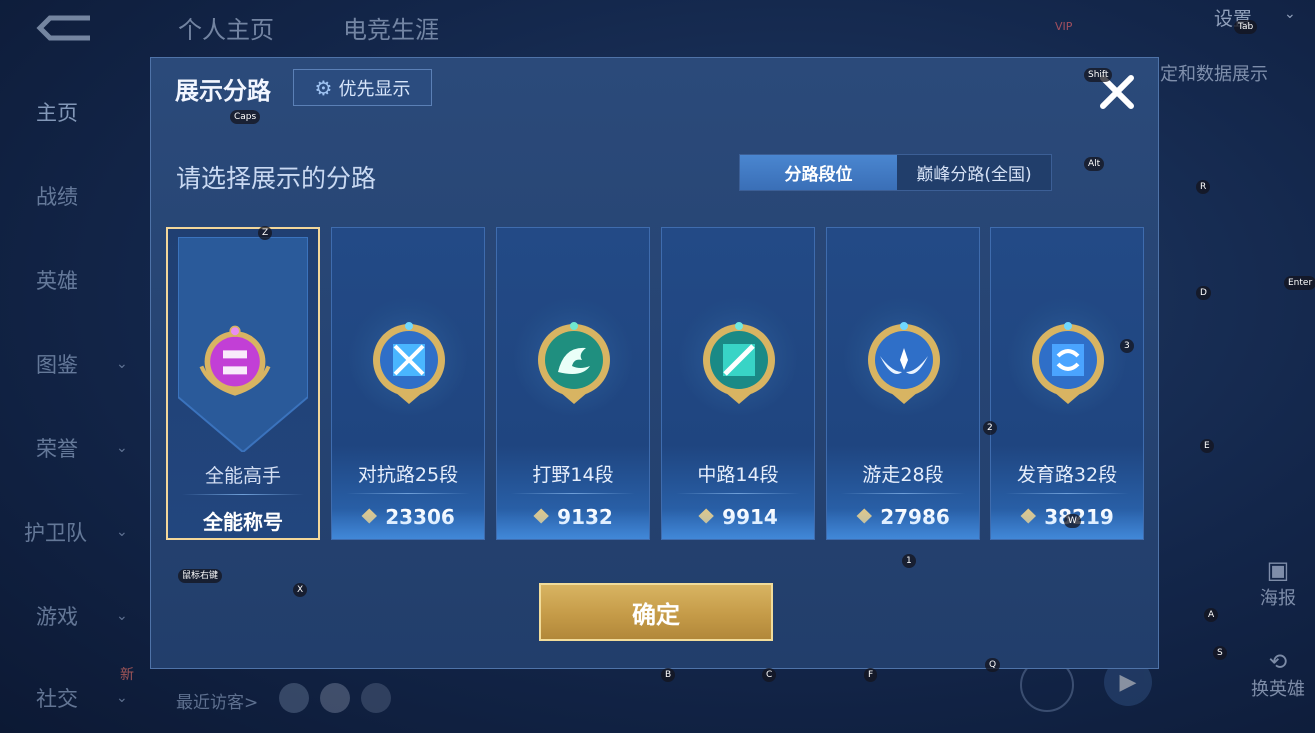  What do you see at coordinates (1064, 26) in the screenshot?
I see `vip-badge: VIP` at bounding box center [1064, 26].